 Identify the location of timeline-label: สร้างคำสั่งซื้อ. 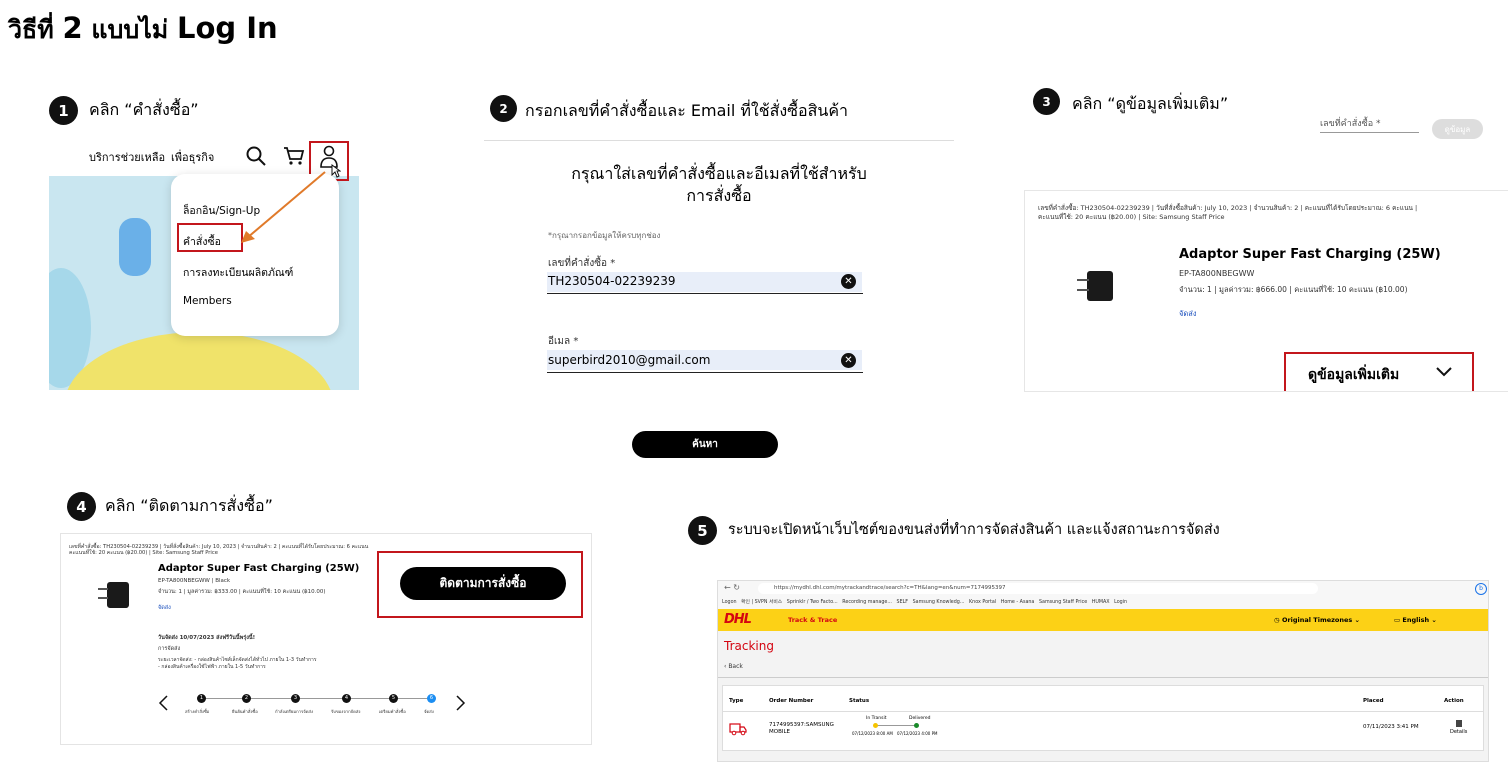
(197, 711).